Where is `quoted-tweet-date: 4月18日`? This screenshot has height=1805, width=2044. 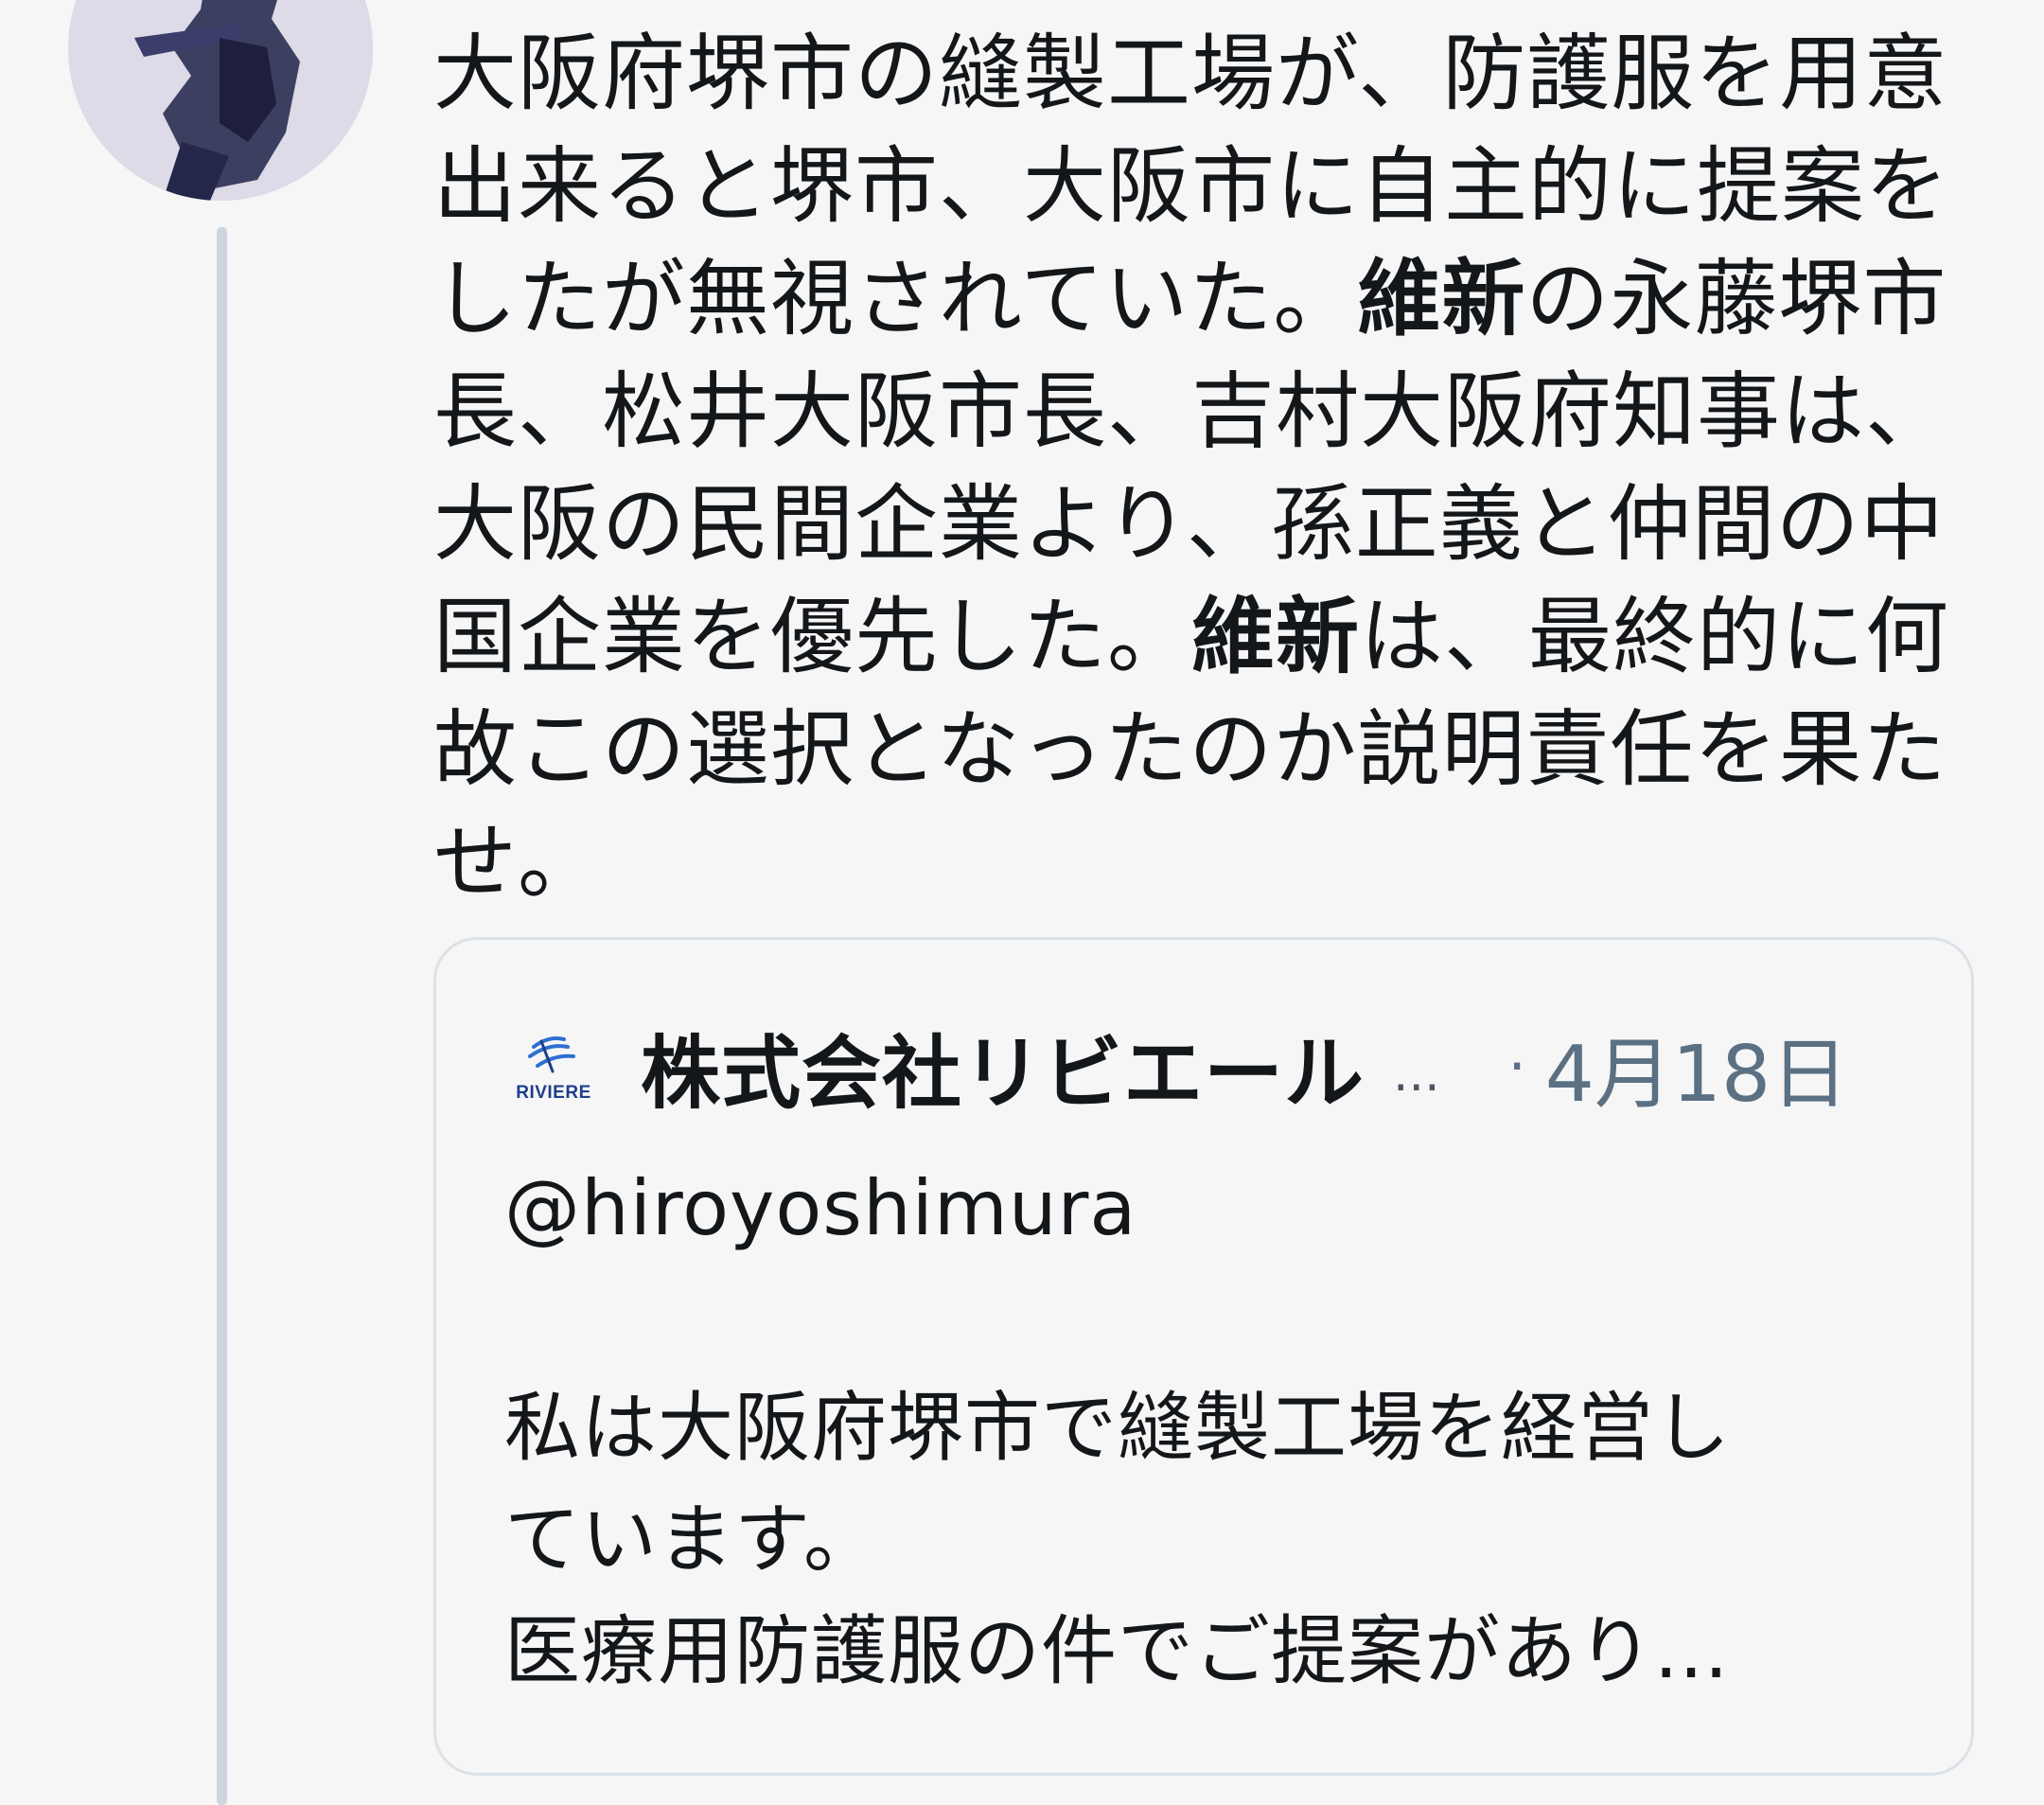
quoted-tweet-date: 4月18日 is located at coordinates (1697, 1068).